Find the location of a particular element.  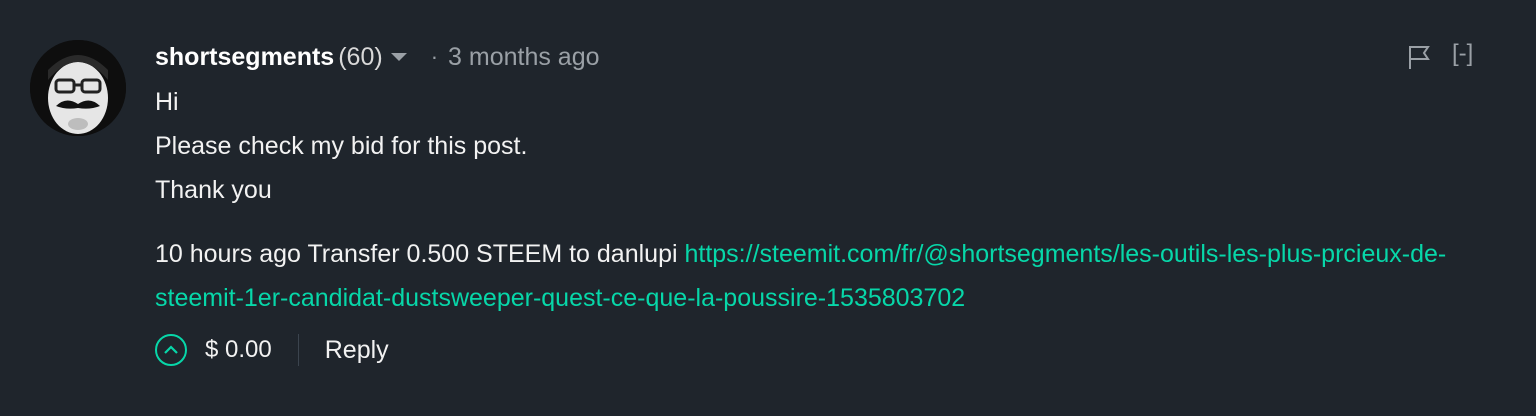

comment-footer: $ 0.00 Reply is located at coordinates (272, 350).